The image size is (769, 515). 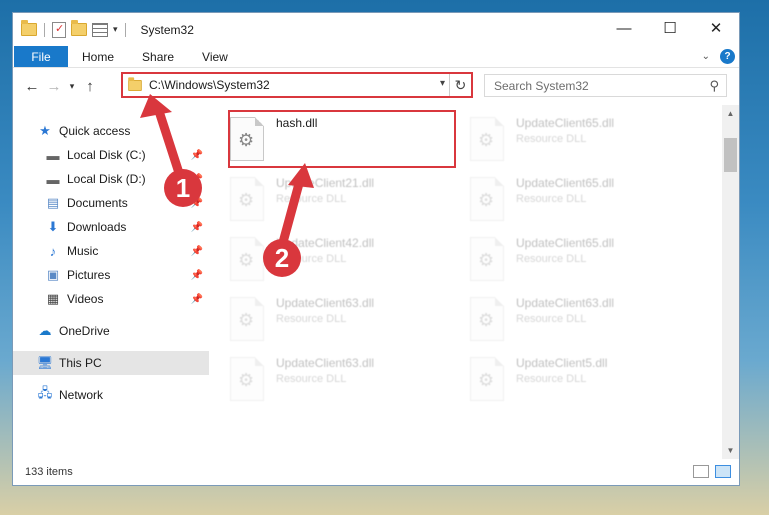 I want to click on file-name: UpdateClient21.dll, so click(x=325, y=183).